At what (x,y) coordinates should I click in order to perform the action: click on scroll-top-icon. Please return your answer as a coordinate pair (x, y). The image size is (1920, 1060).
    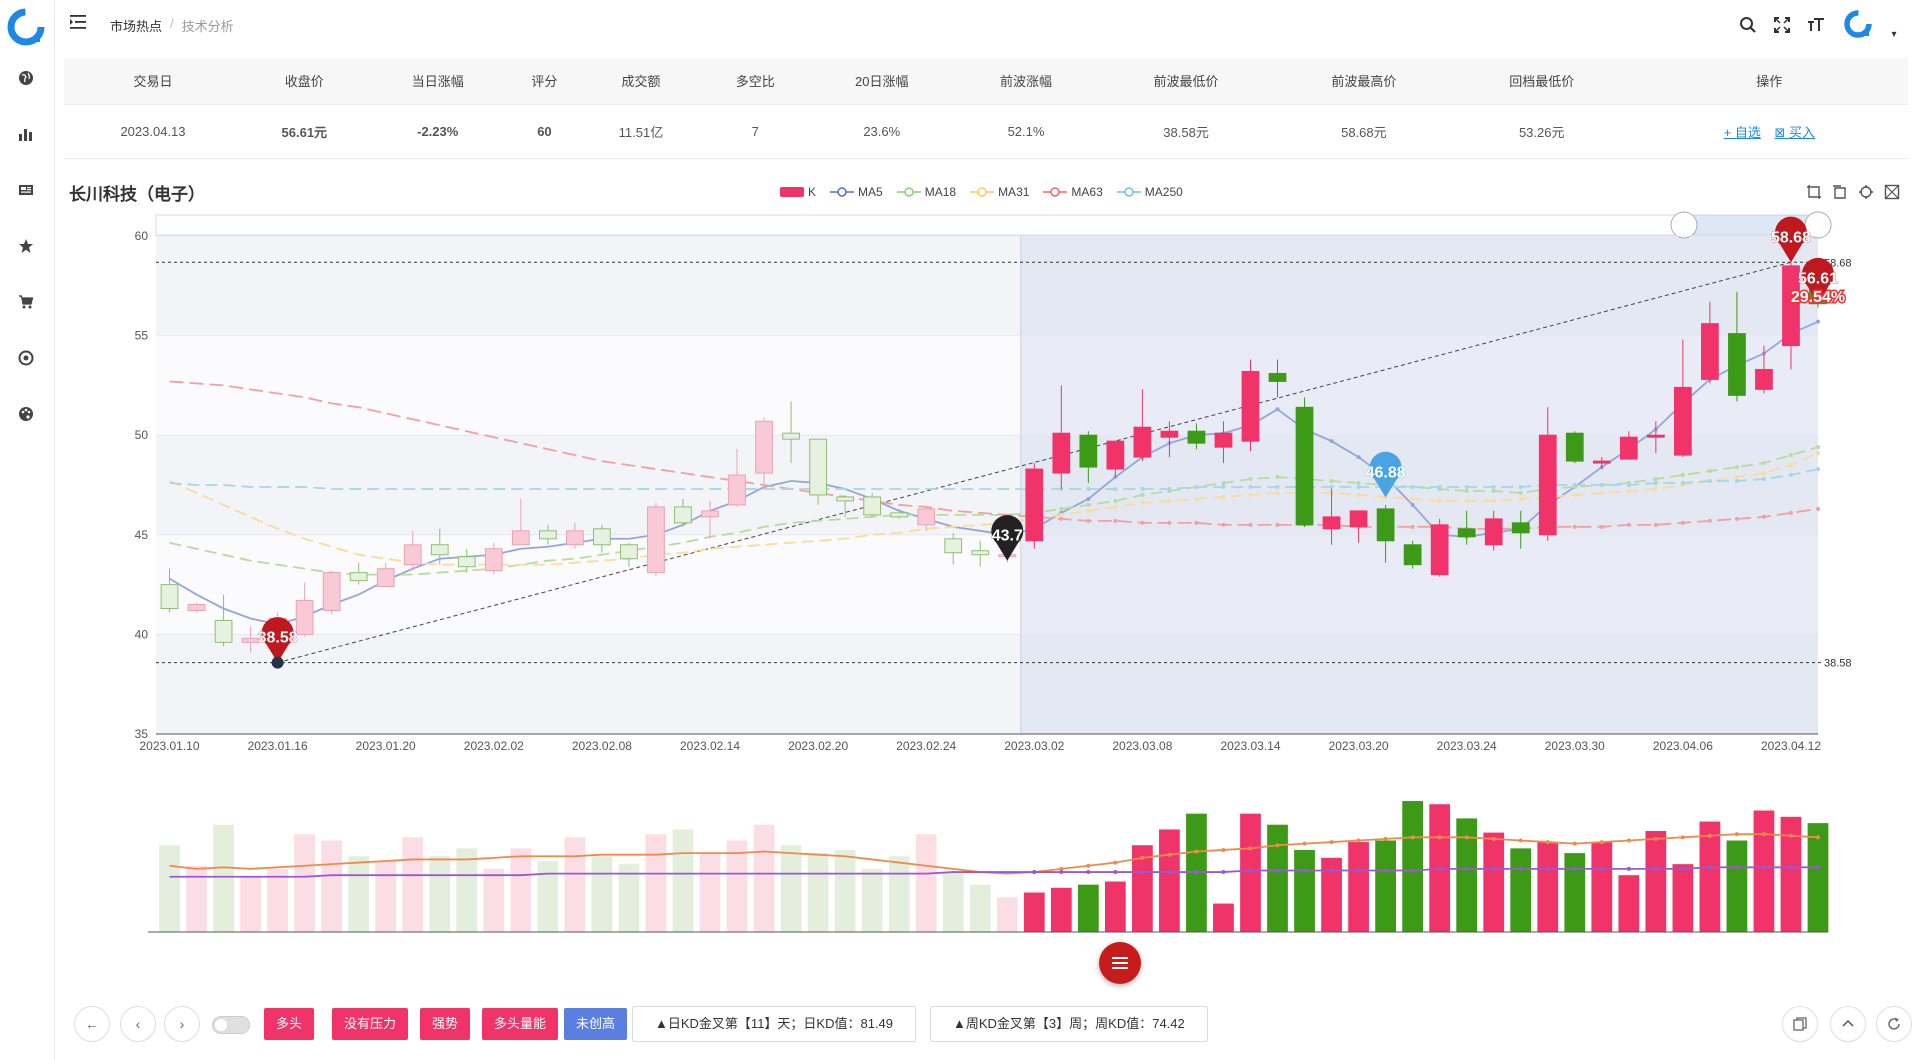
    Looking at the image, I should click on (1848, 1024).